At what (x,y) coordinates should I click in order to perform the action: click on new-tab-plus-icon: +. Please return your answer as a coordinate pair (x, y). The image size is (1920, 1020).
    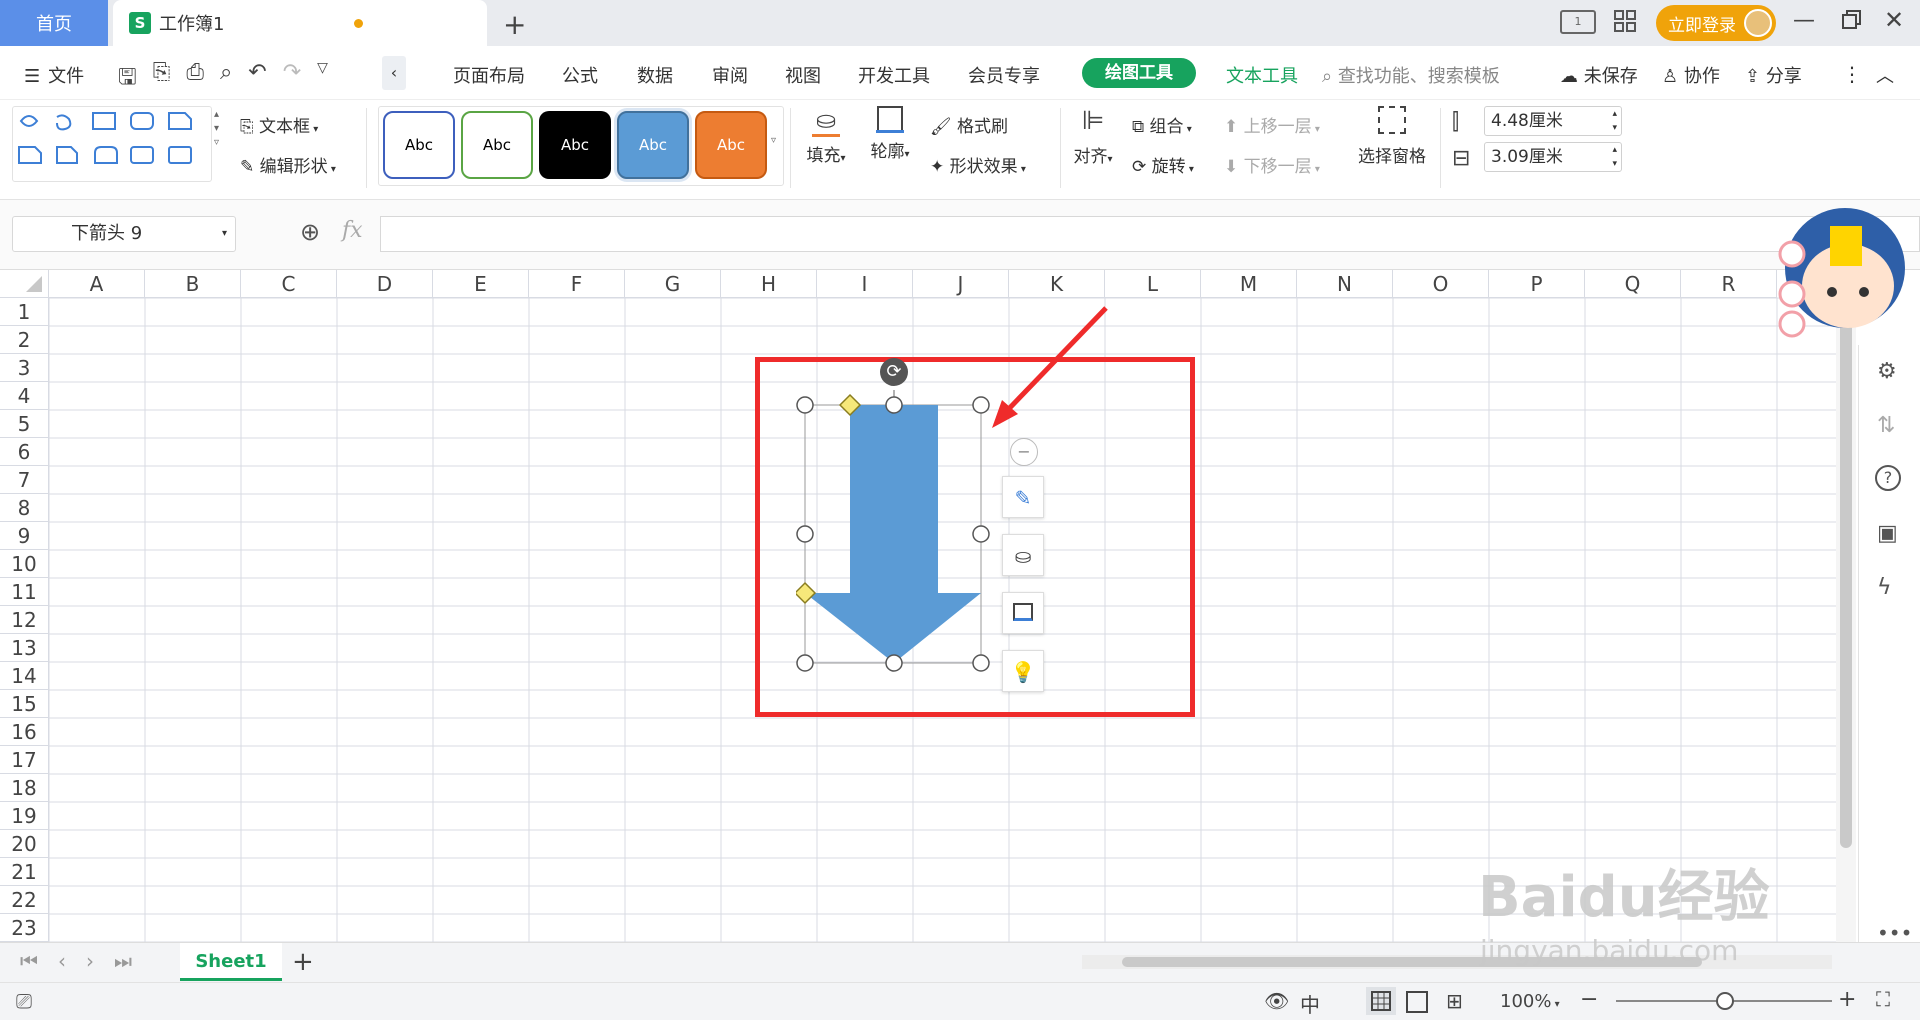
    Looking at the image, I should click on (514, 24).